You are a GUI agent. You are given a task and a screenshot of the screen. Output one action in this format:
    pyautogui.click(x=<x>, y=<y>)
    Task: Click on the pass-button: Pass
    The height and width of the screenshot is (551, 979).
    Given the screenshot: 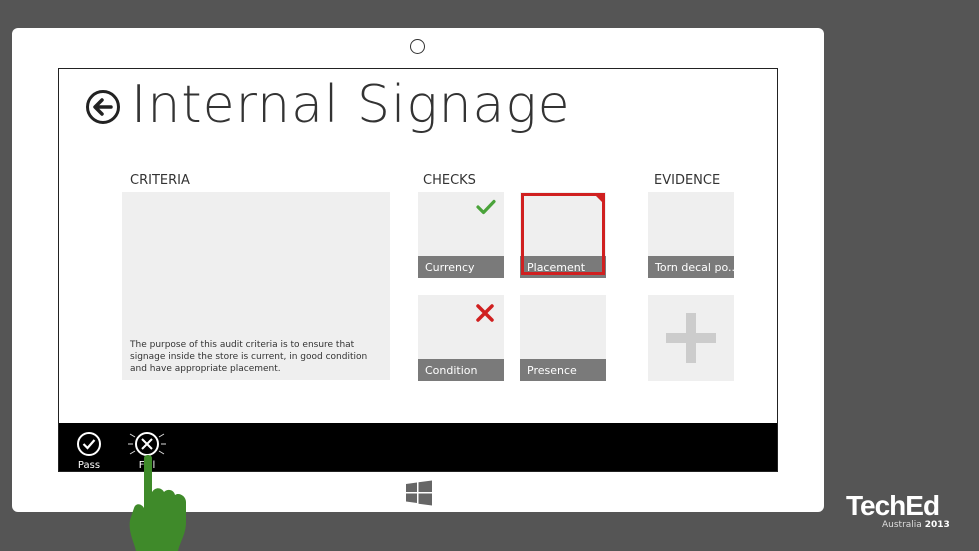 What is the action you would take?
    pyautogui.click(x=89, y=451)
    